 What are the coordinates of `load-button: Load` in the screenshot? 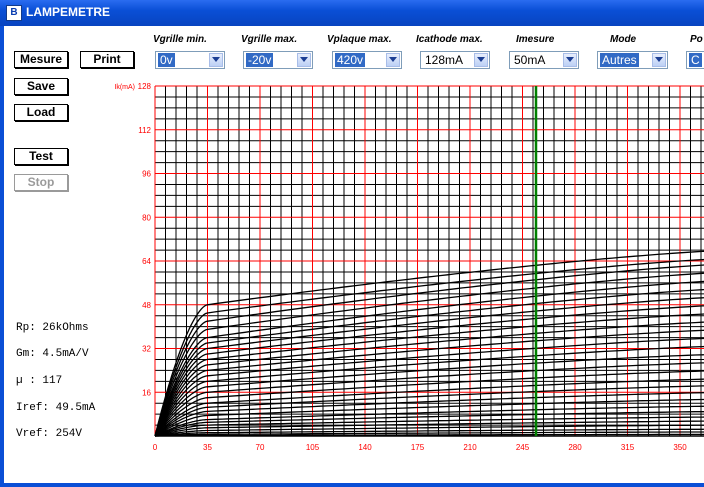 It's located at (41, 112).